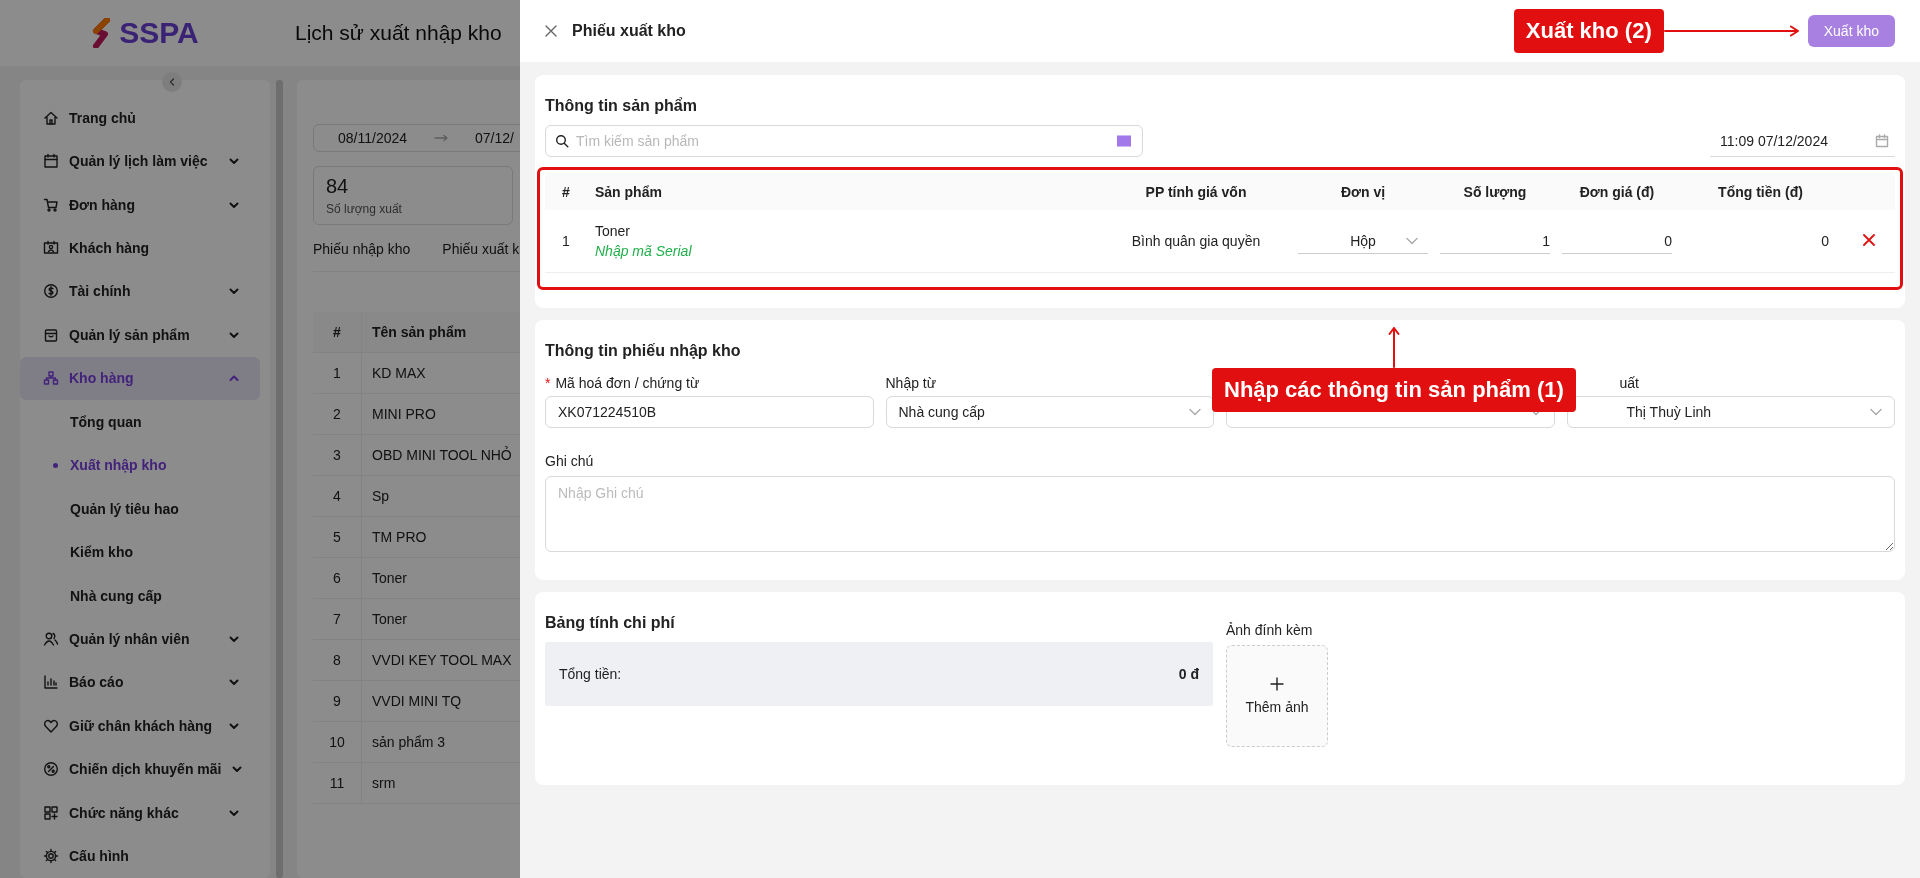 This screenshot has width=1920, height=878. I want to click on column-header: PP tính giá vốn, so click(1196, 191).